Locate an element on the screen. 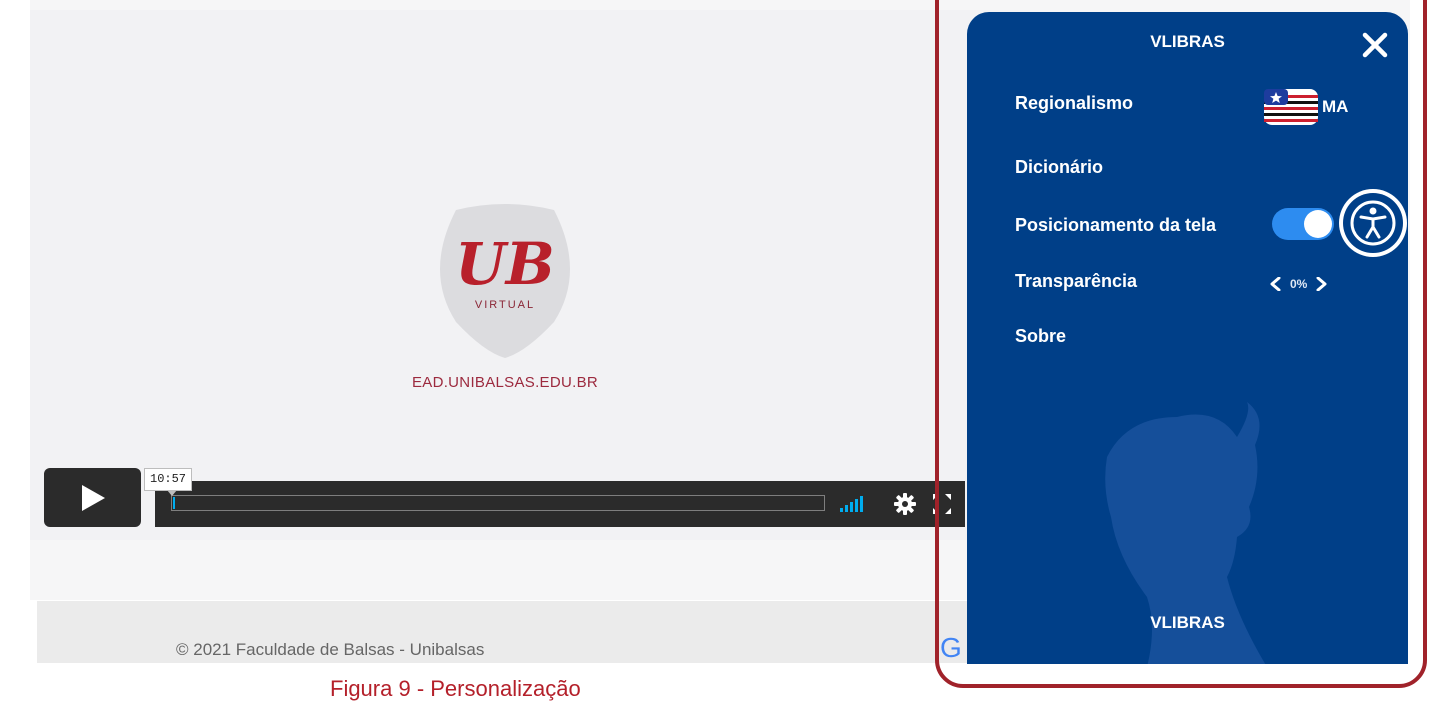 Image resolution: width=1443 pixels, height=702 pixels. footer-copyright: © 2021 Faculdade de Balsas - Unibalsas is located at coordinates (330, 649).